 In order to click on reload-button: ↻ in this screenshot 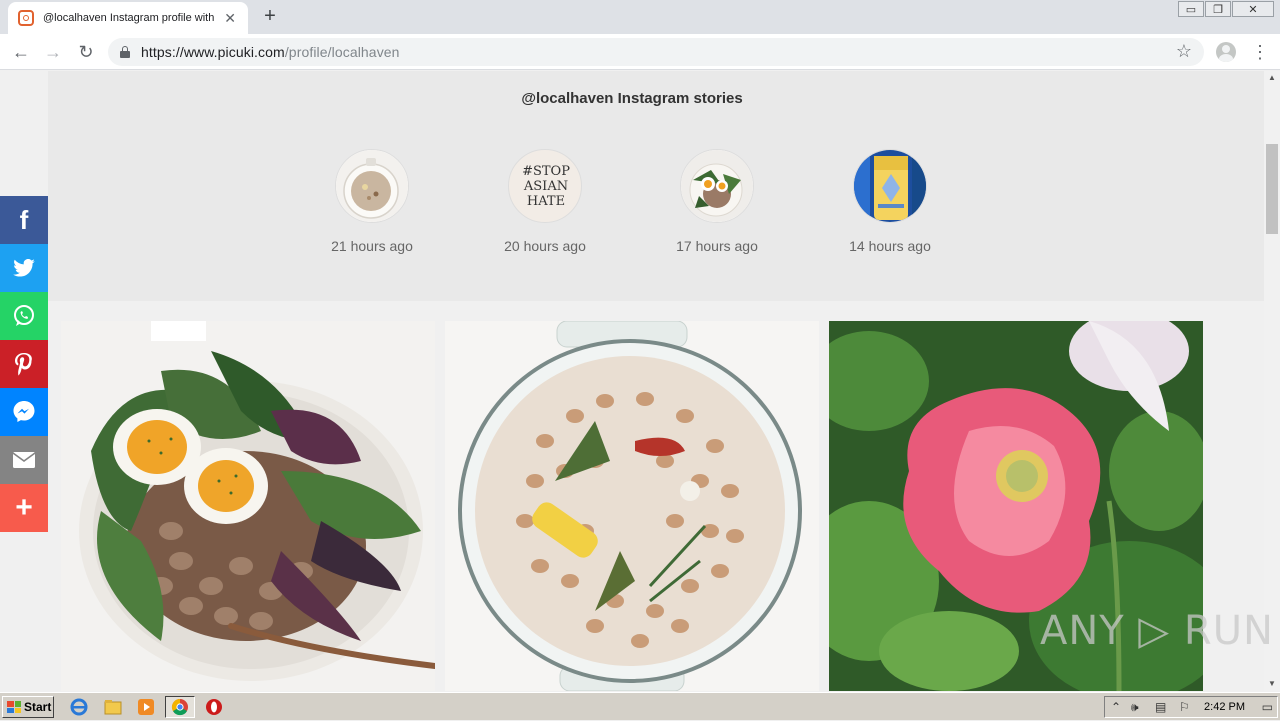, I will do `click(86, 52)`.